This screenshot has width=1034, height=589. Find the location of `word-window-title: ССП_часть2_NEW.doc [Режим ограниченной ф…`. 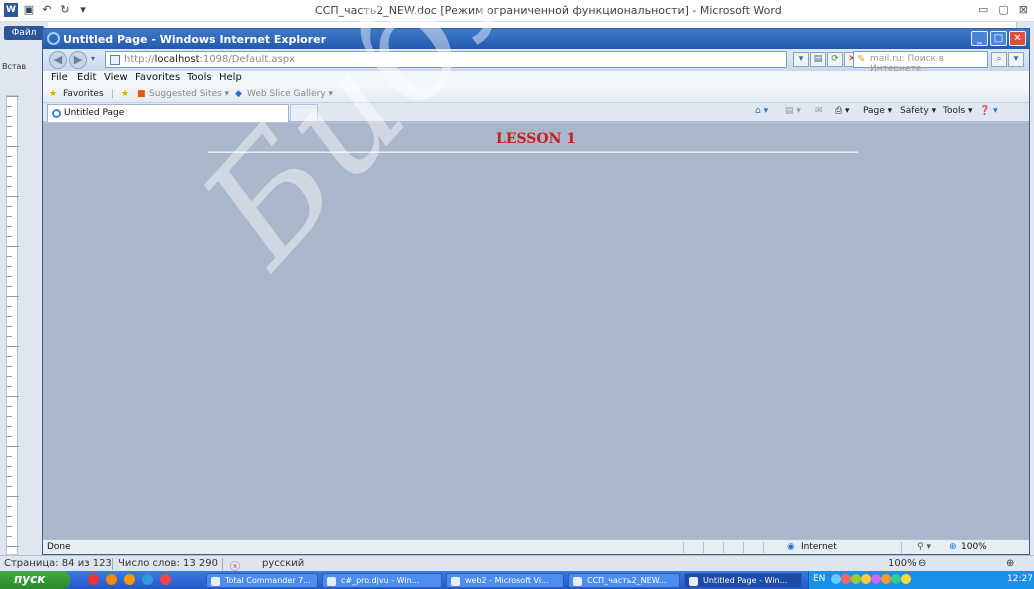

word-window-title: ССП_часть2_NEW.doc [Режим ограниченной ф… is located at coordinates (548, 10).